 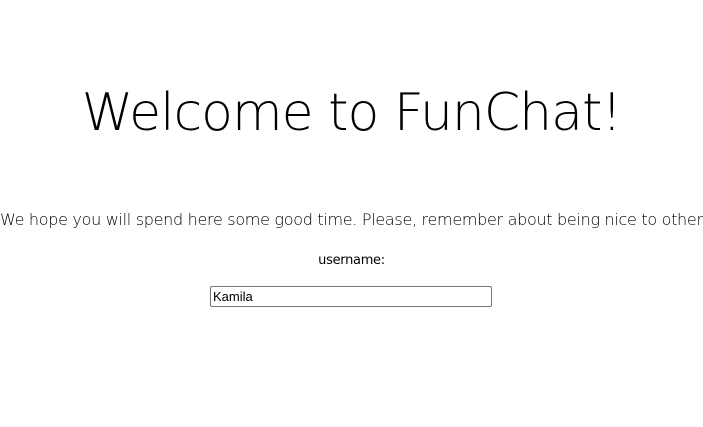 I want to click on page-title: Welcome to FunChat!, so click(x=351, y=113).